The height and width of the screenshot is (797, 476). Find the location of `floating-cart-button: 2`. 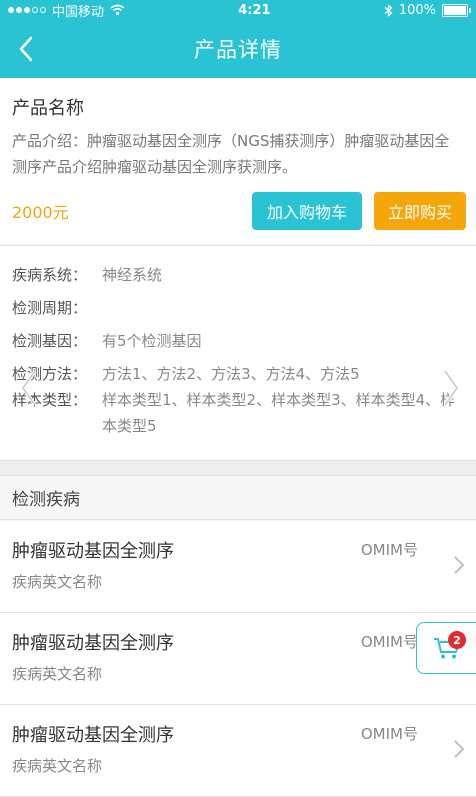

floating-cart-button: 2 is located at coordinates (446, 648).